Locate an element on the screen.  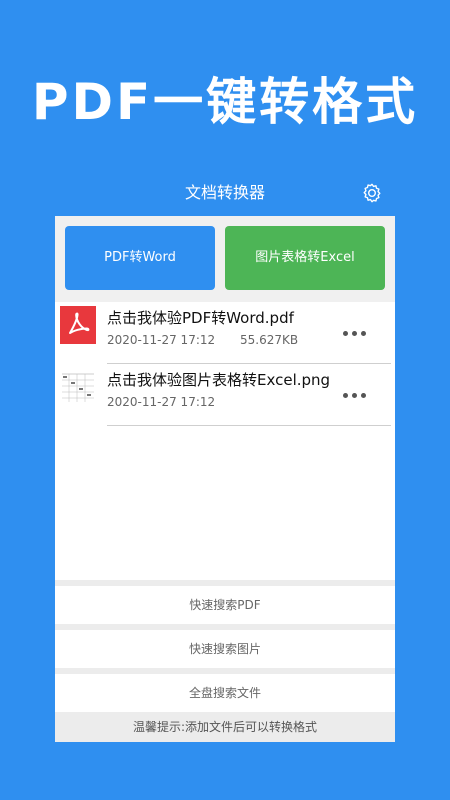
search-pdf-button: 快速搜索PDF is located at coordinates (225, 605).